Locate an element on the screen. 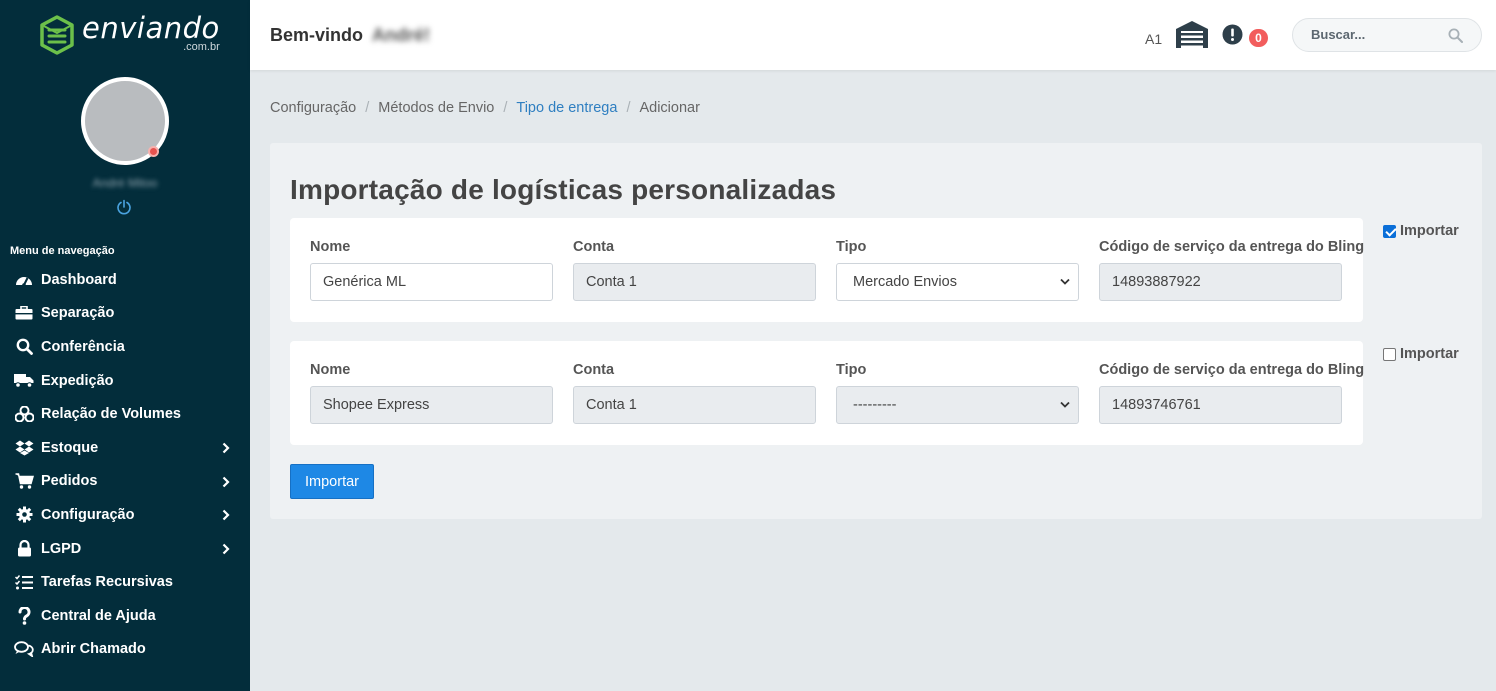 This screenshot has width=1496, height=691. dropbox-icon is located at coordinates (24, 448).